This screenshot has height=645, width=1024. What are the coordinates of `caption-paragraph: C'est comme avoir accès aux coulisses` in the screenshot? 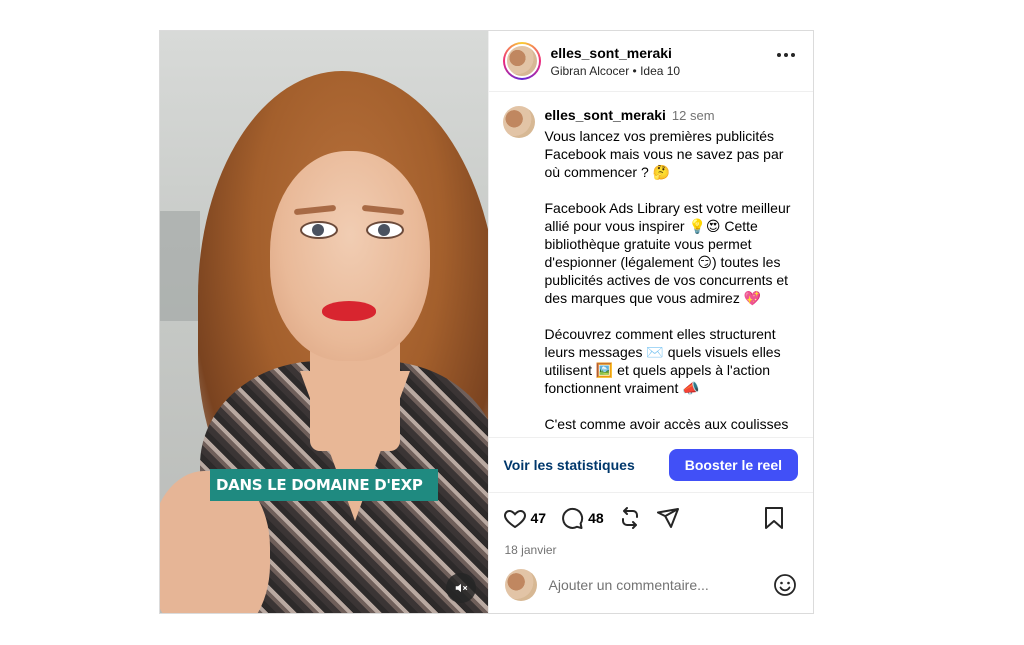 It's located at (666, 424).